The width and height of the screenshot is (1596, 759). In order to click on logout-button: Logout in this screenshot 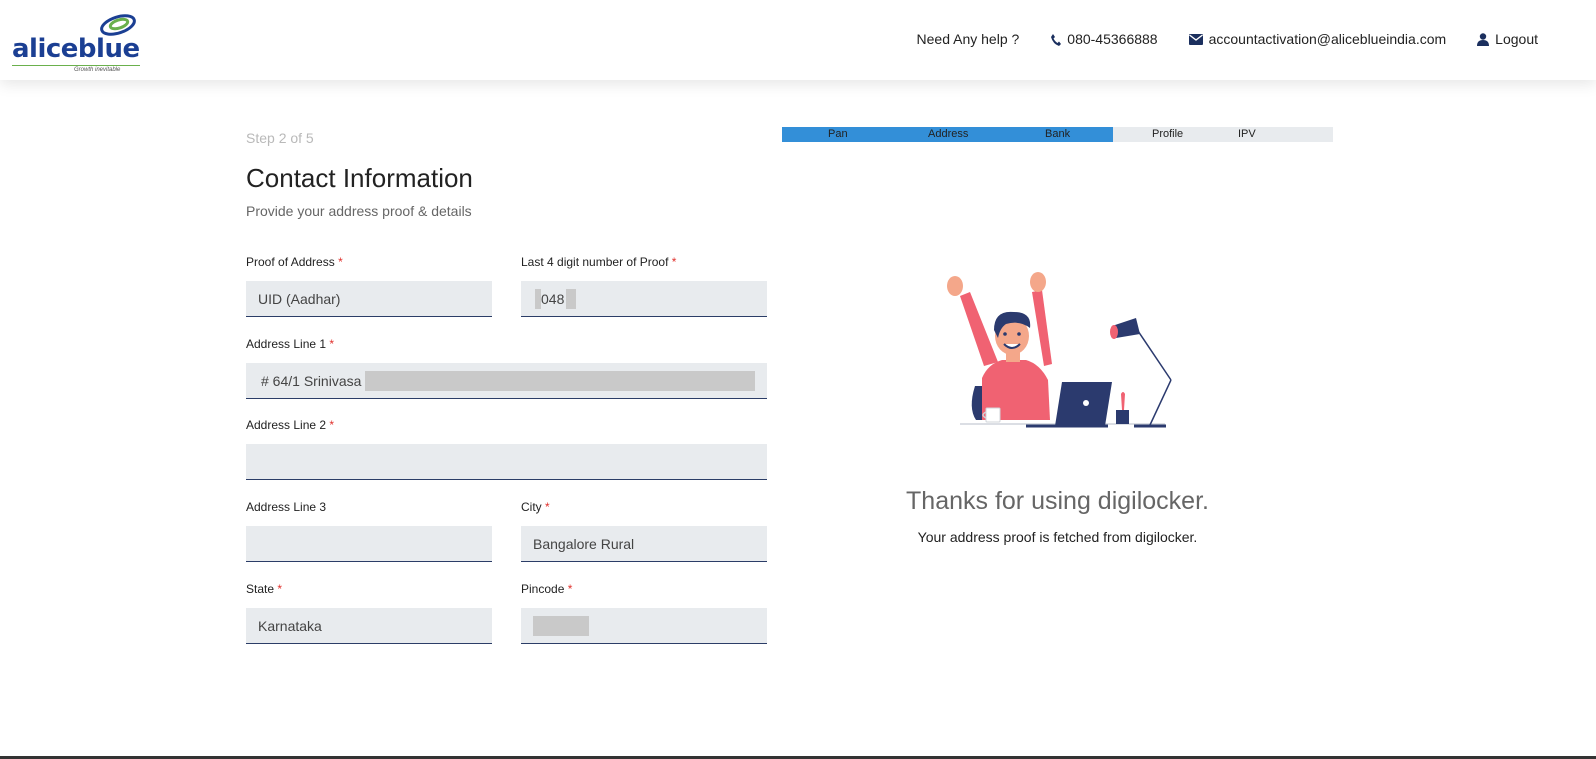, I will do `click(1507, 39)`.